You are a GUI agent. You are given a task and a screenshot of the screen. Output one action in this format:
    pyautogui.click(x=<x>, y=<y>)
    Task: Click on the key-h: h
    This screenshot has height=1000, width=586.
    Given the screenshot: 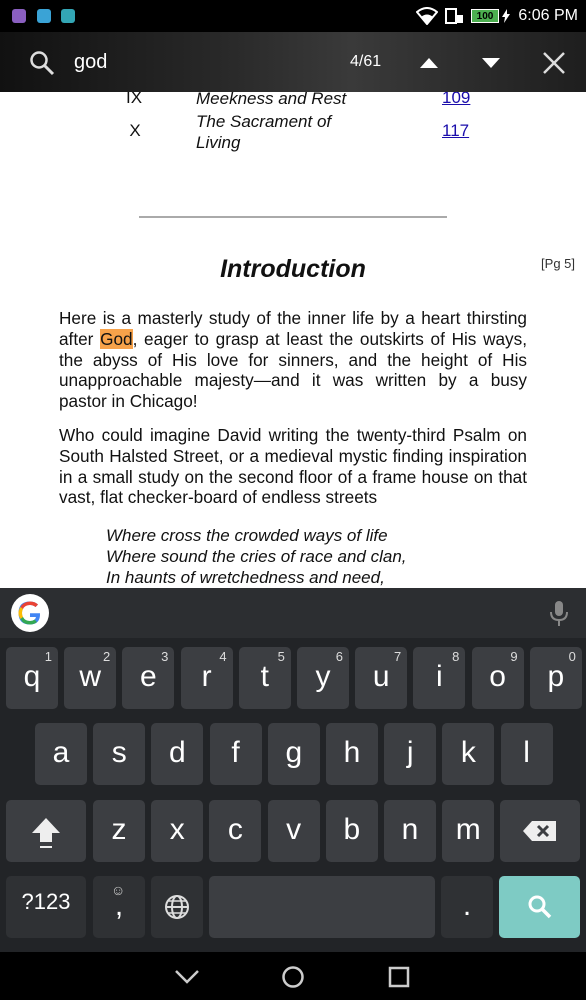 What is the action you would take?
    pyautogui.click(x=352, y=754)
    